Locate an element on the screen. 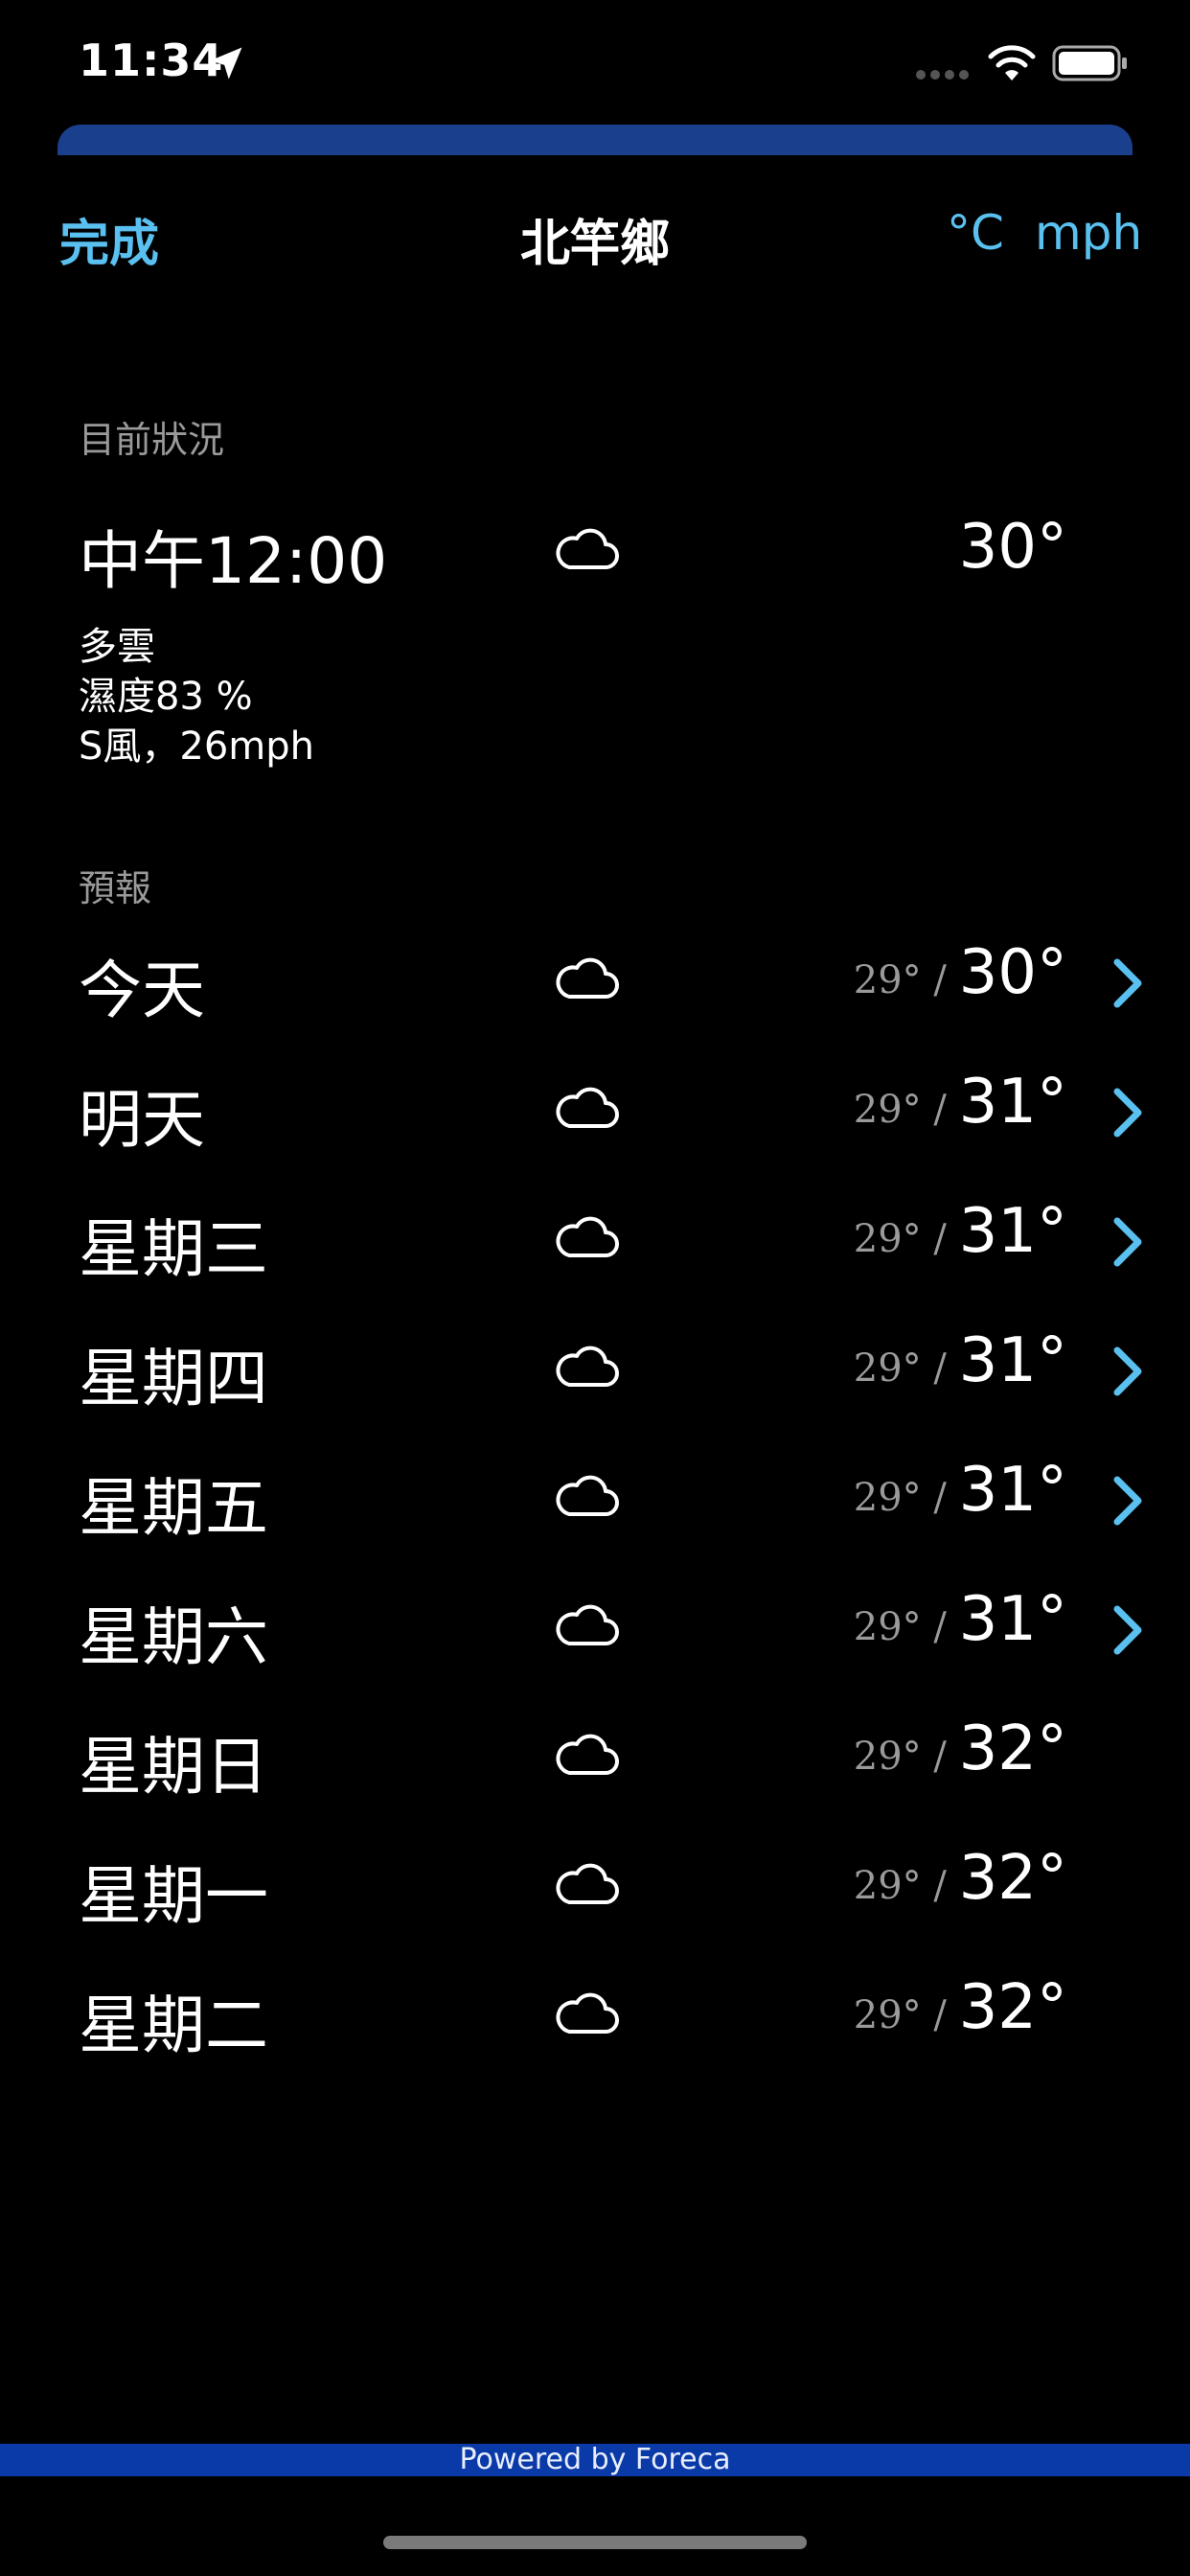 The width and height of the screenshot is (1190, 2576). forecast-row-saturday: 星期六 29° / 31° is located at coordinates (595, 1629).